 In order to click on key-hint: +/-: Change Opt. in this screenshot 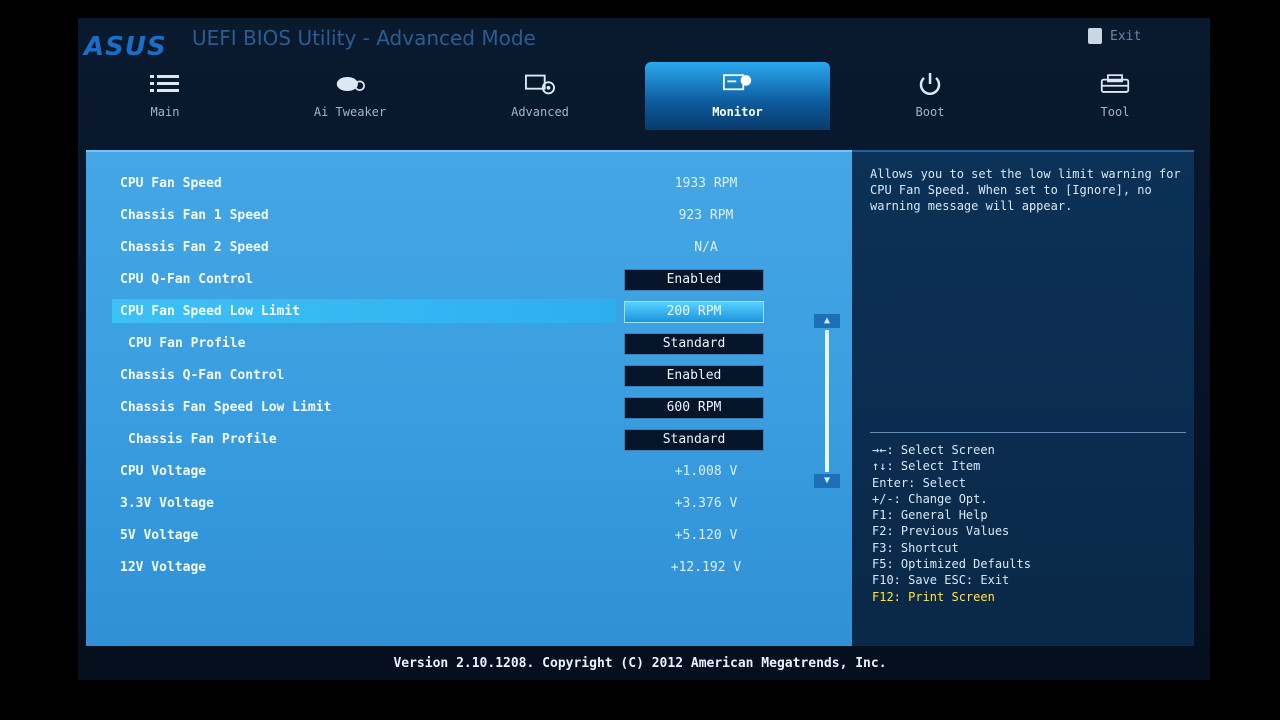, I will do `click(930, 498)`.